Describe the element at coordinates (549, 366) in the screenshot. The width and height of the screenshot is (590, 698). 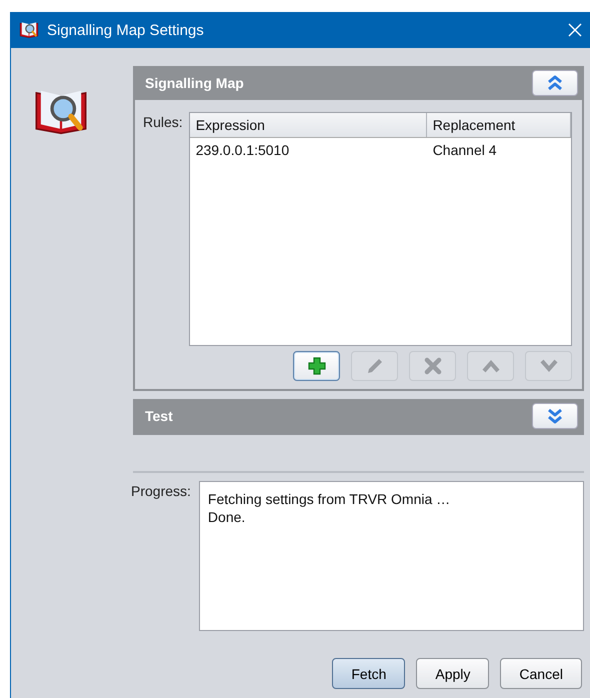
I see `chevron-down-icon` at that location.